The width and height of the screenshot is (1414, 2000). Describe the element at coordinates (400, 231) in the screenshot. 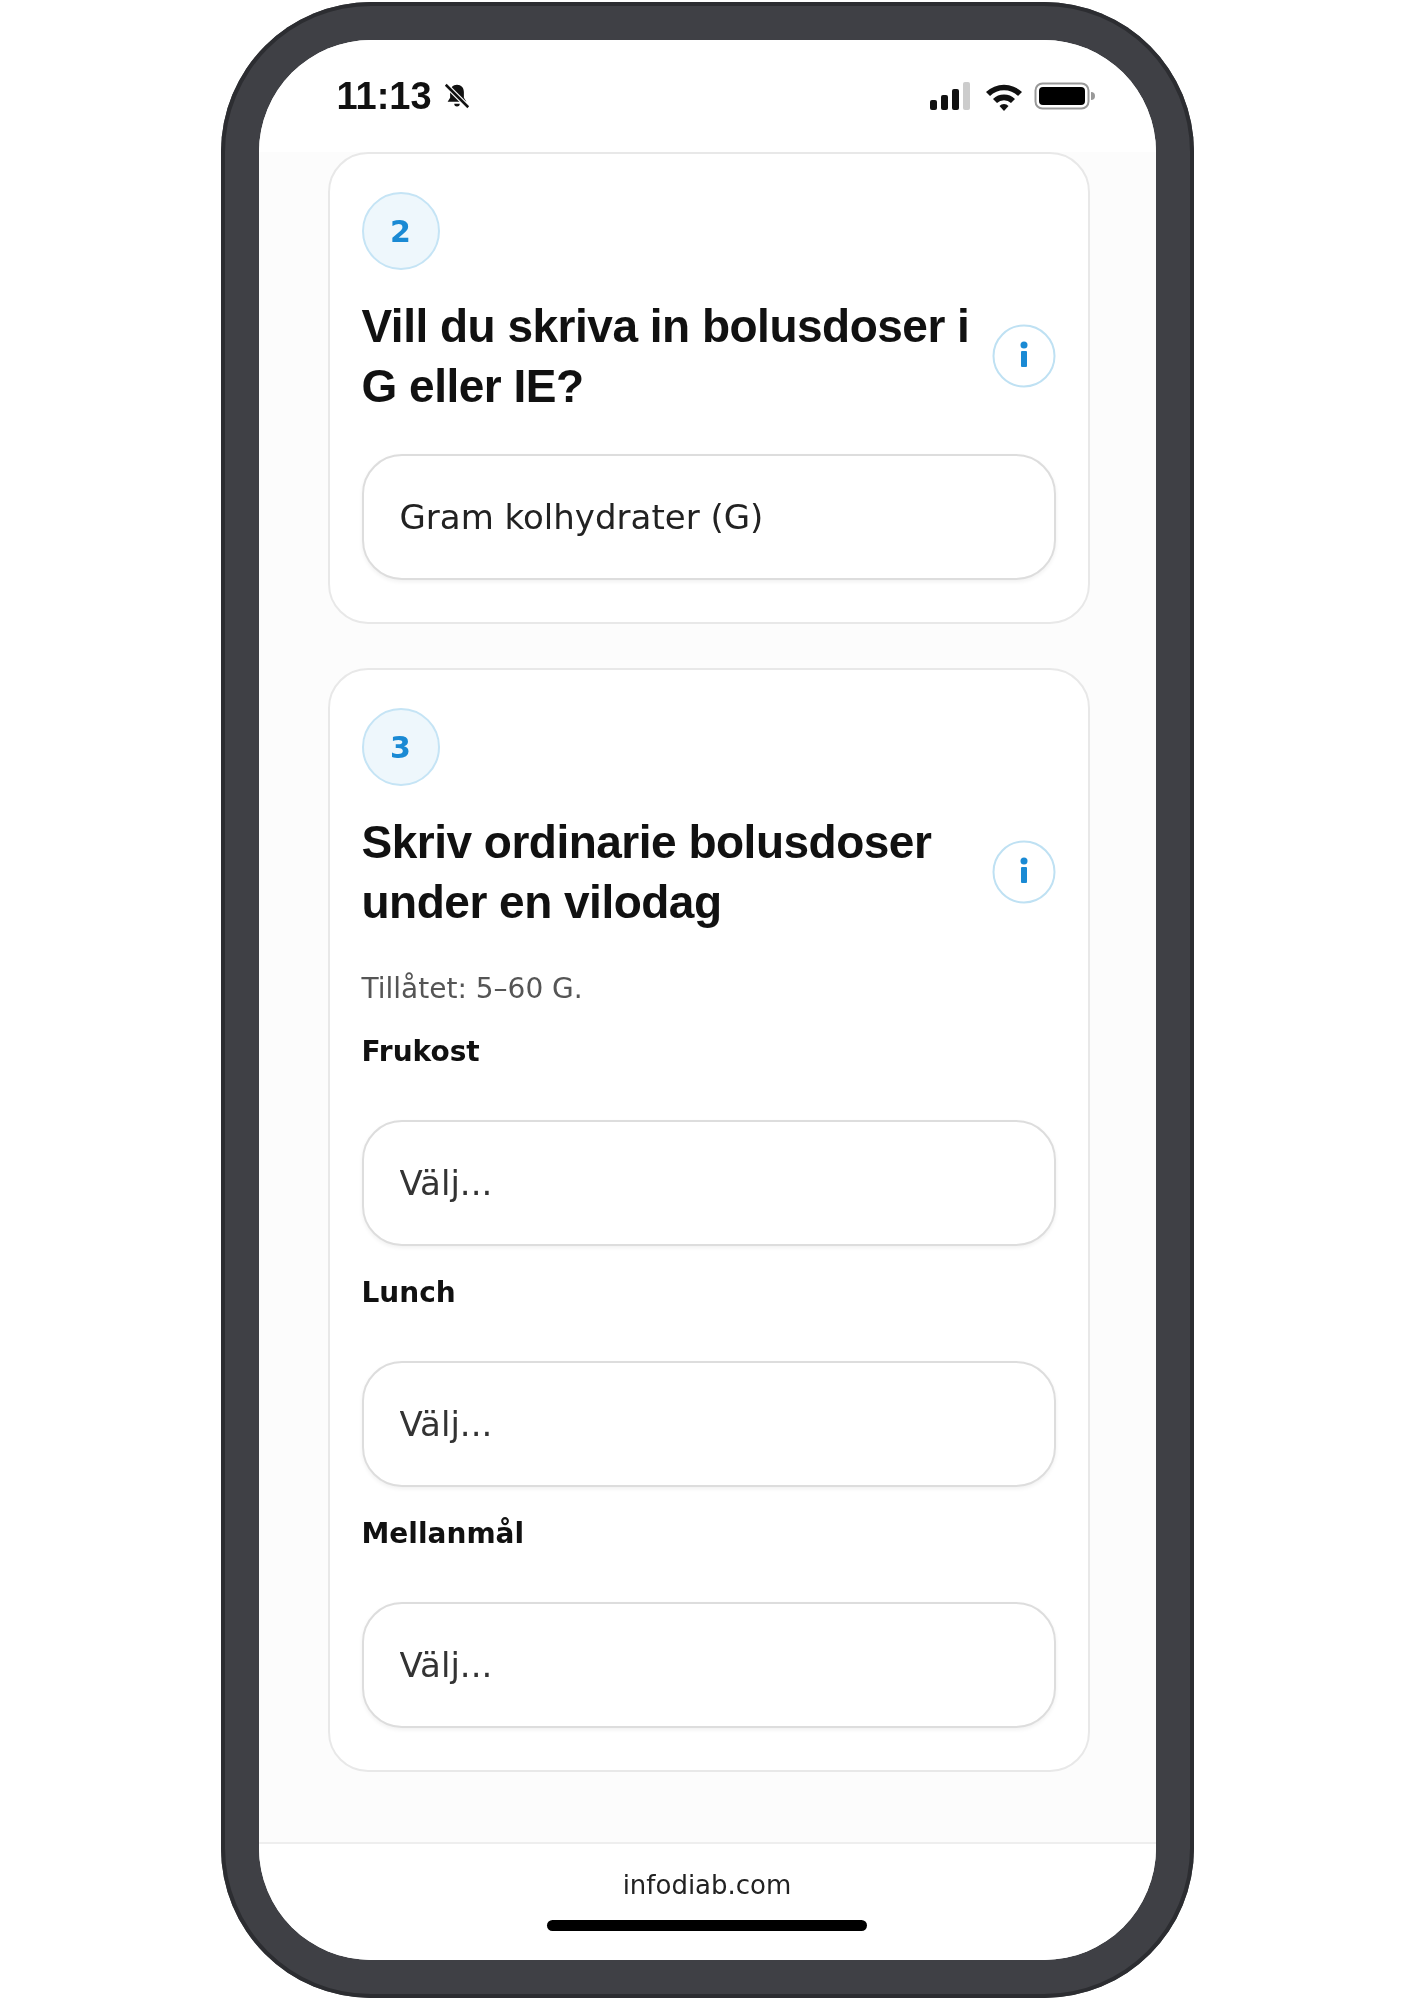

I see `step-number: 2` at that location.